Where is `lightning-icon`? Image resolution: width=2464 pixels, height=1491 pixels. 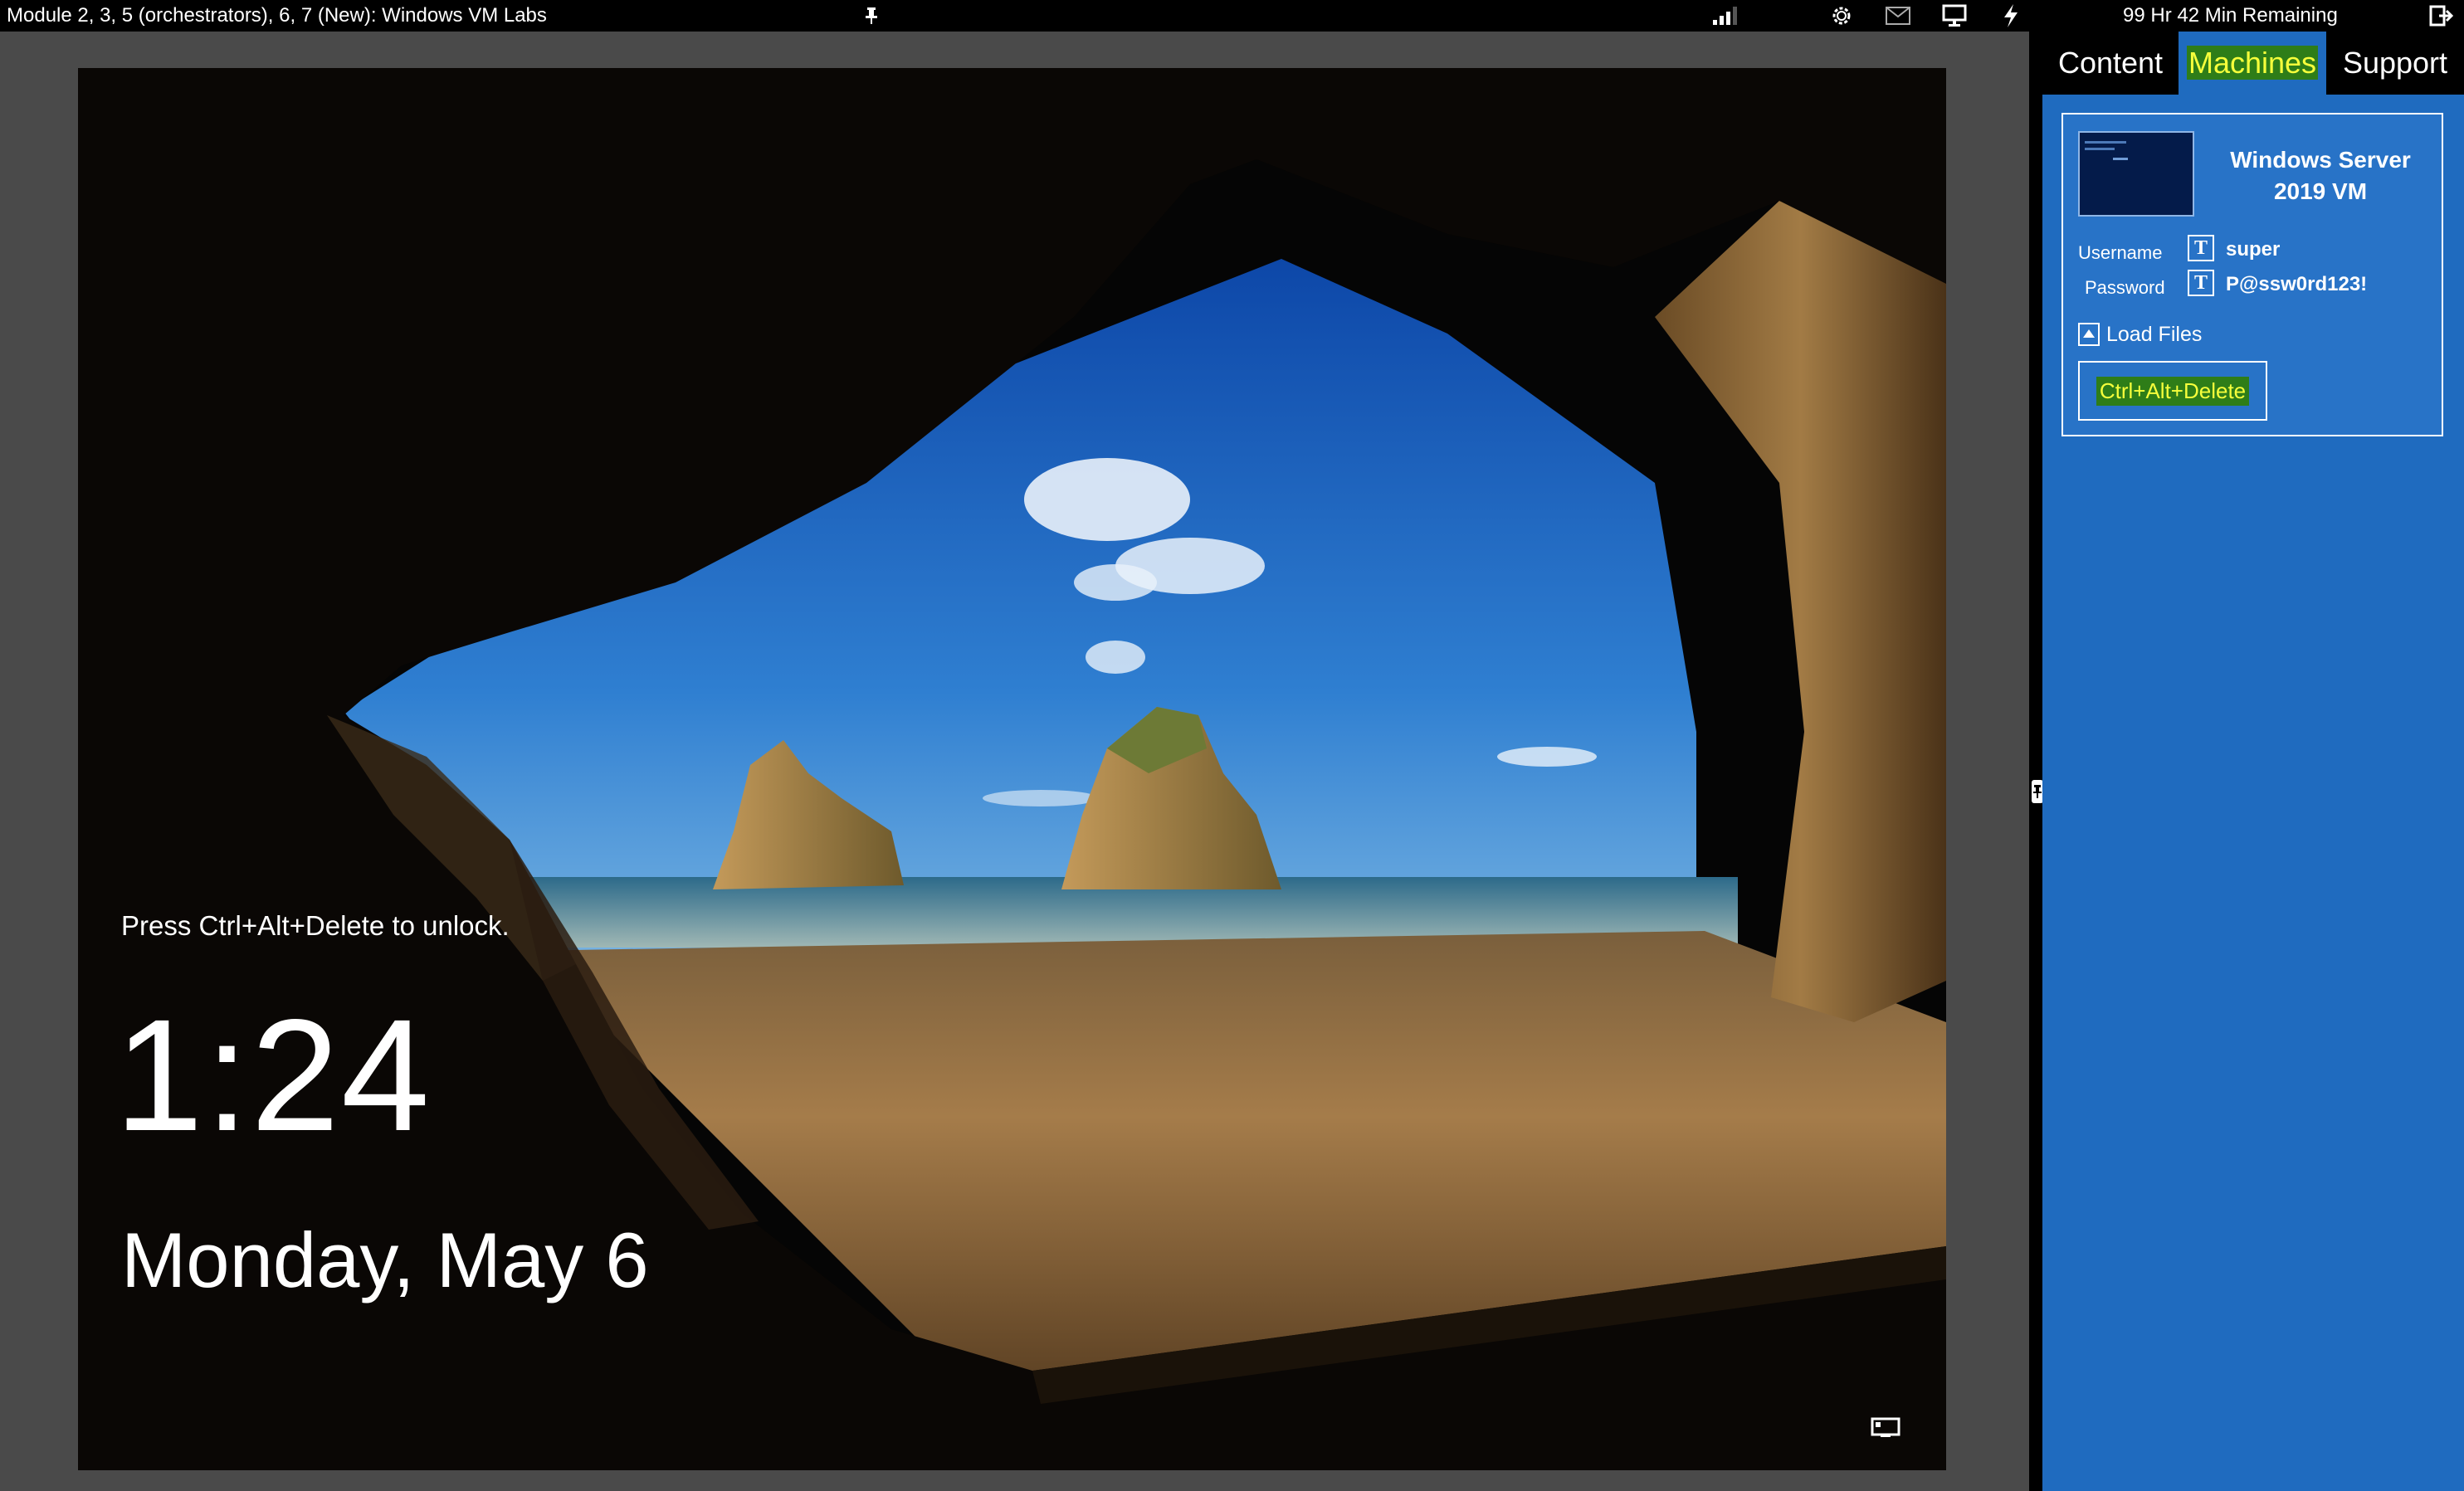 lightning-icon is located at coordinates (2011, 16).